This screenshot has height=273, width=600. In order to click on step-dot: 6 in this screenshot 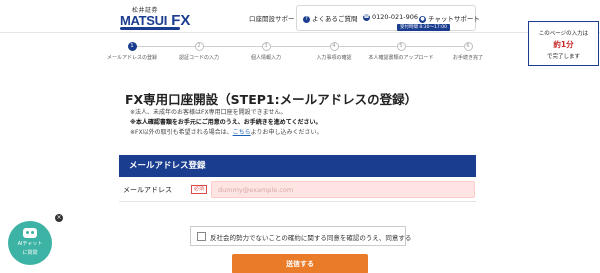, I will do `click(468, 46)`.